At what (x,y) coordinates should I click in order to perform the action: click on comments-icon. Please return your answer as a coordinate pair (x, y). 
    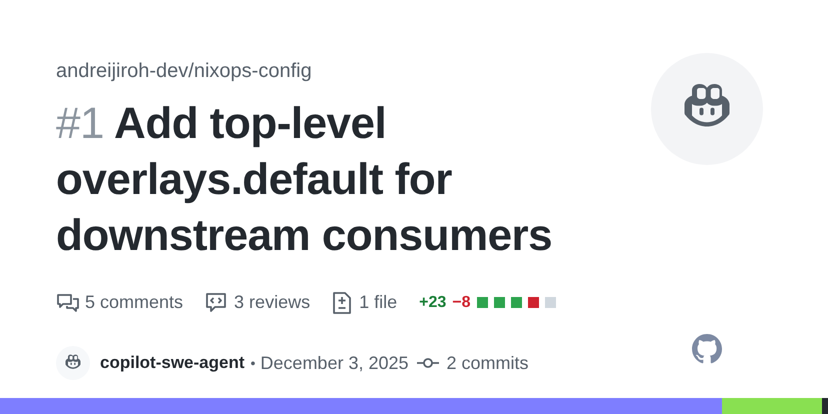
    Looking at the image, I should click on (68, 303).